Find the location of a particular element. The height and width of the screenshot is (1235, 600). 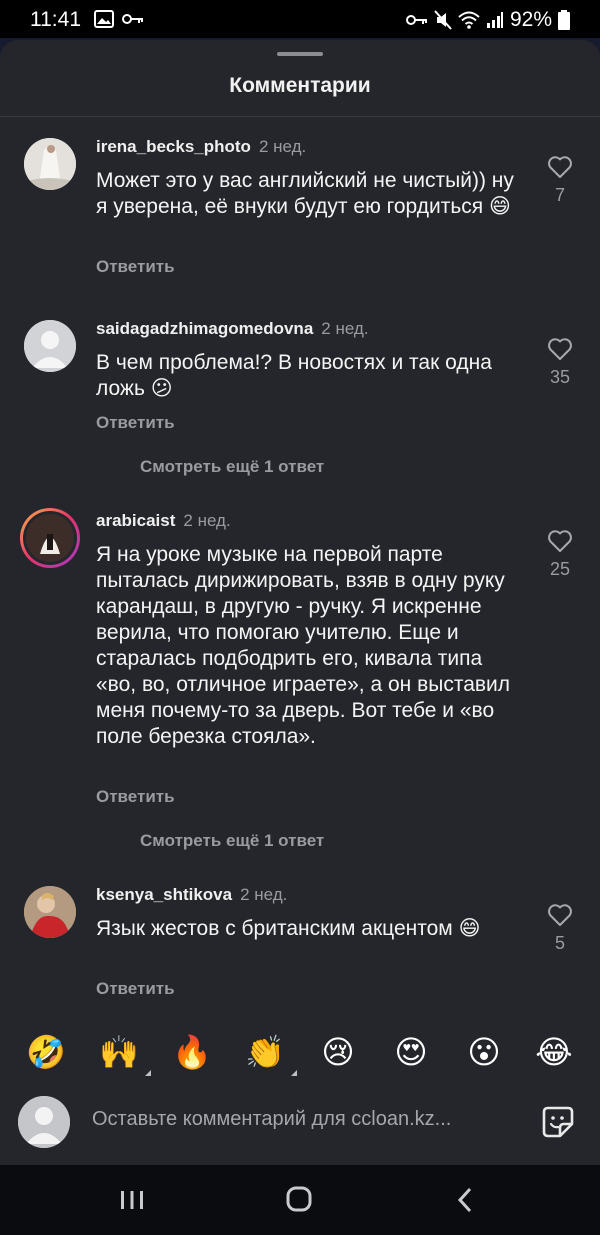

confused-emoji-icon: 😕 is located at coordinates (161, 388).